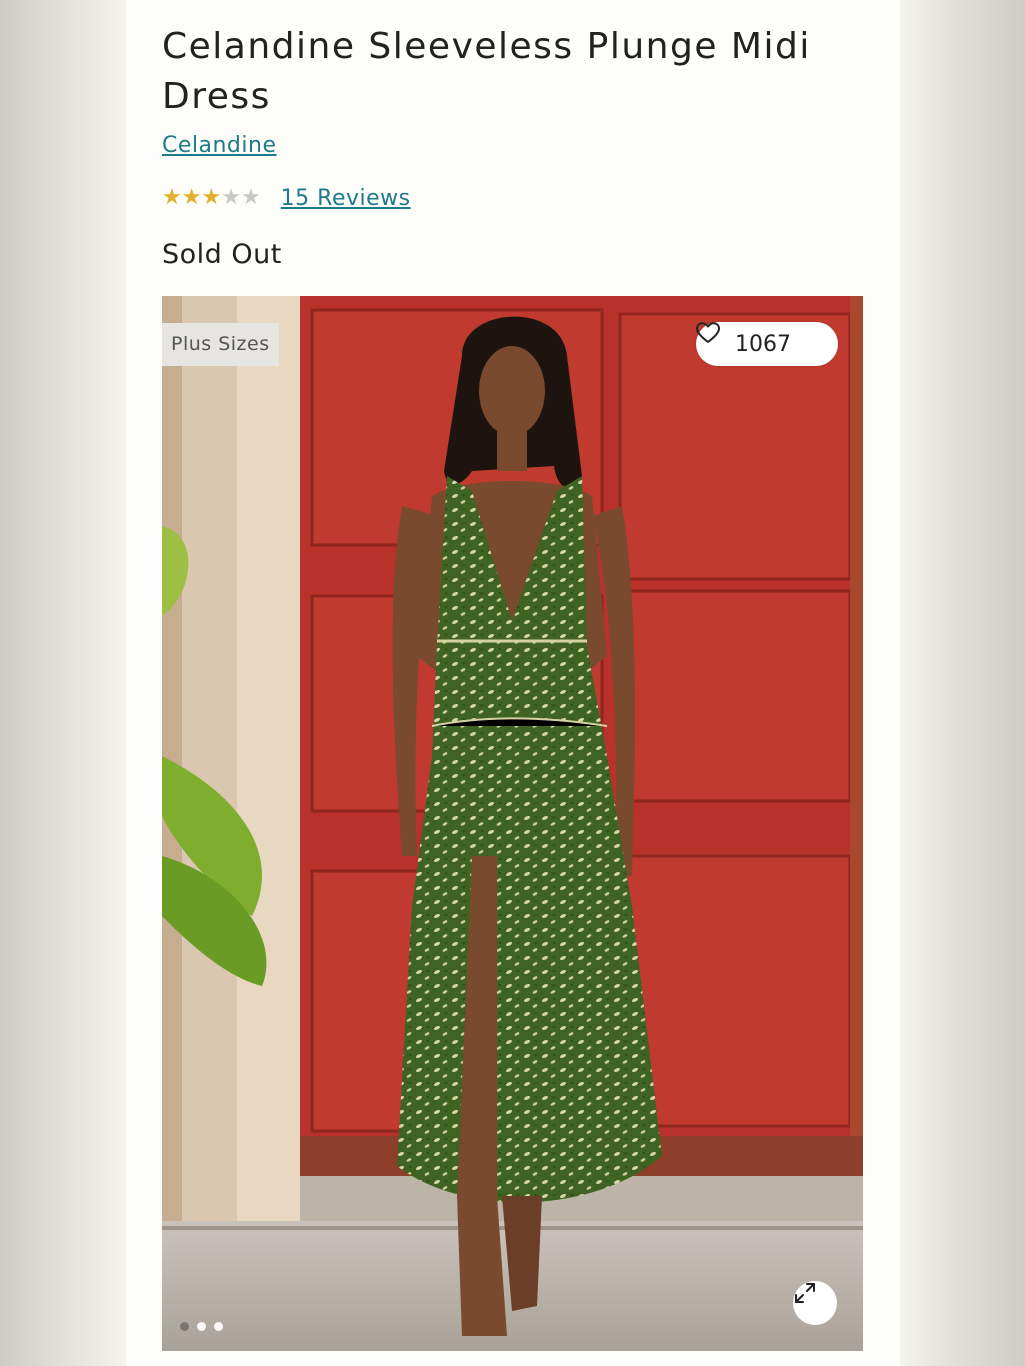 The height and width of the screenshot is (1366, 1025). I want to click on rating-row: ★ ★ ★ ★ ★ 15 Reviews, so click(286, 198).